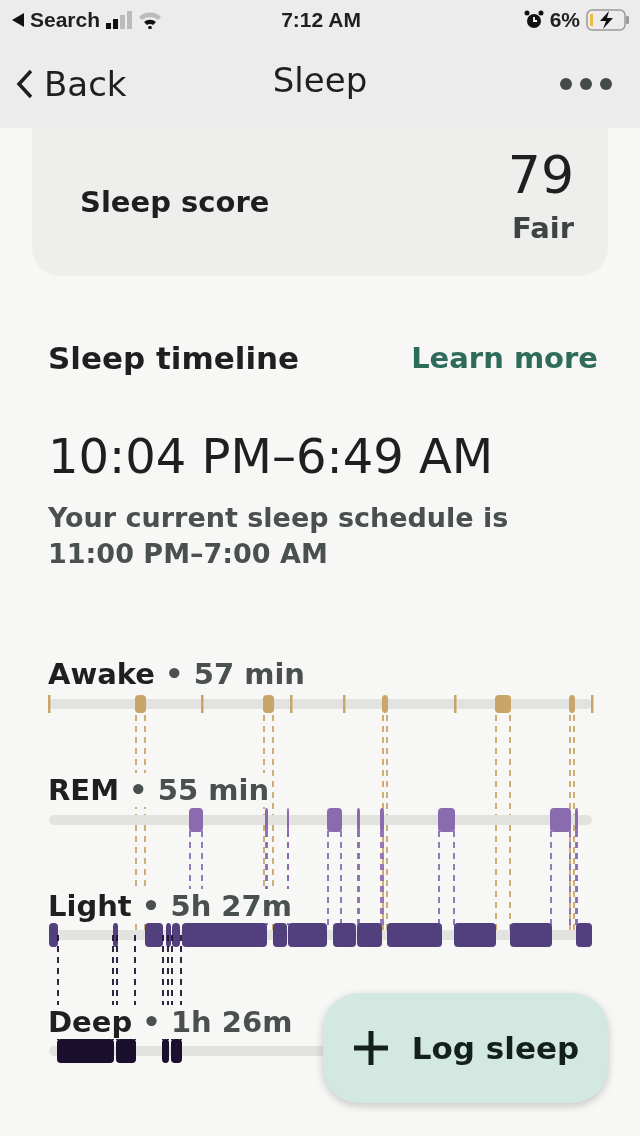 This screenshot has width=640, height=1136. Describe the element at coordinates (504, 358) in the screenshot. I see `learn-more-link: Learn more` at that location.